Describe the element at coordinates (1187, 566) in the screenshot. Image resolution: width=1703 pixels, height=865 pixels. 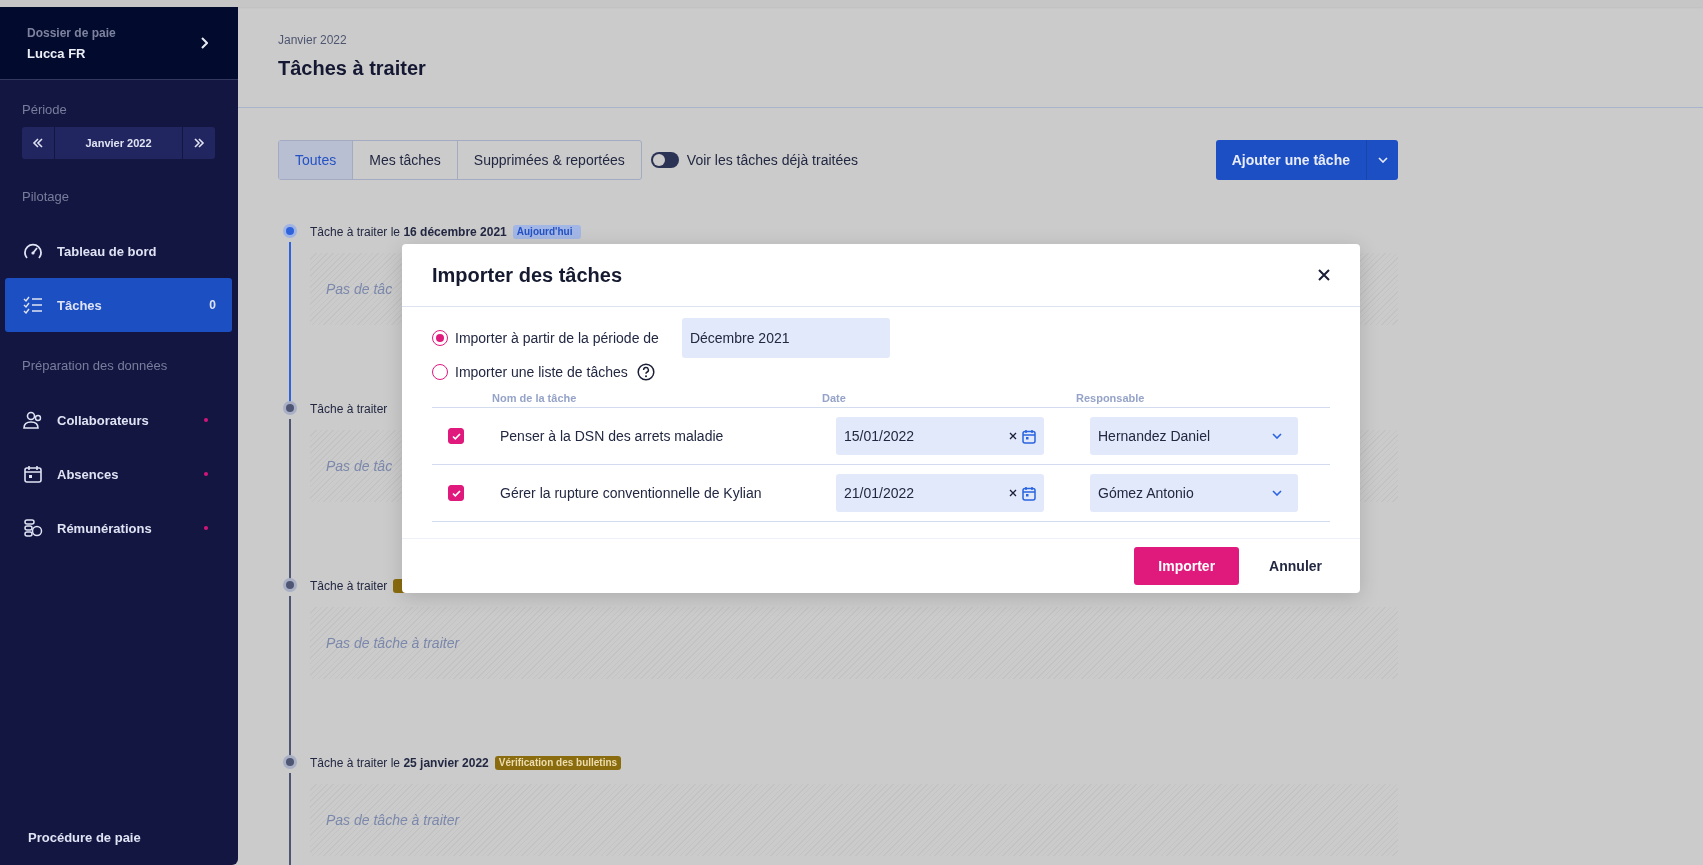
I see `import-button: Importer` at that location.